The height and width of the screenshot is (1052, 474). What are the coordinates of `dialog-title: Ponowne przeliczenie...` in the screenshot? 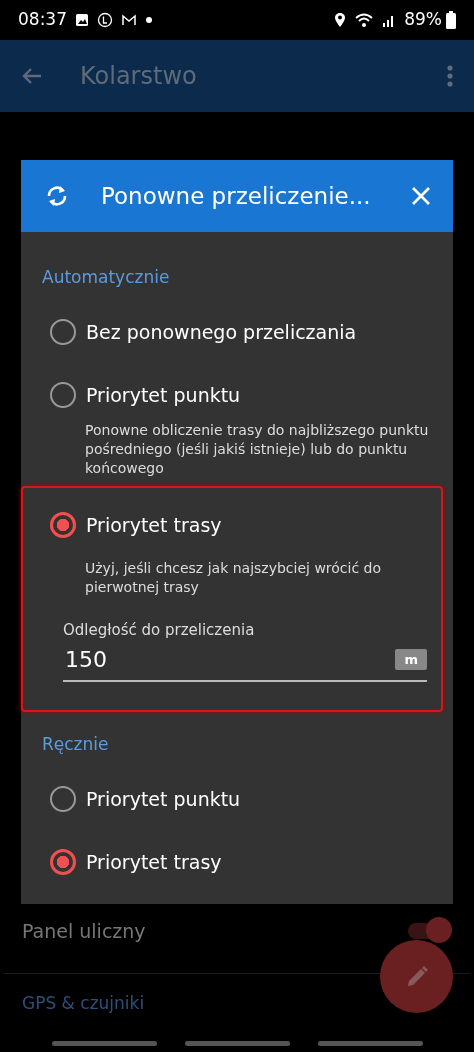 It's located at (236, 196).